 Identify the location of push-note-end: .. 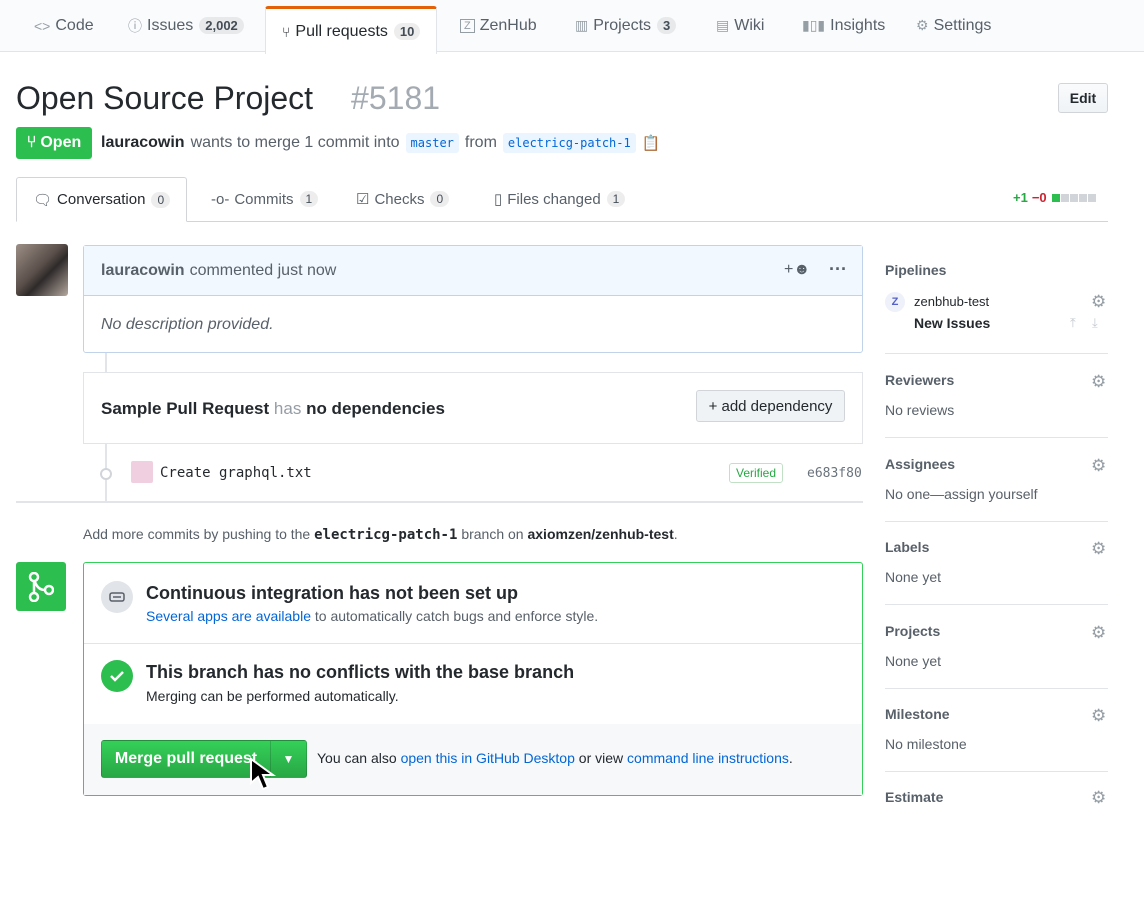
(675, 534).